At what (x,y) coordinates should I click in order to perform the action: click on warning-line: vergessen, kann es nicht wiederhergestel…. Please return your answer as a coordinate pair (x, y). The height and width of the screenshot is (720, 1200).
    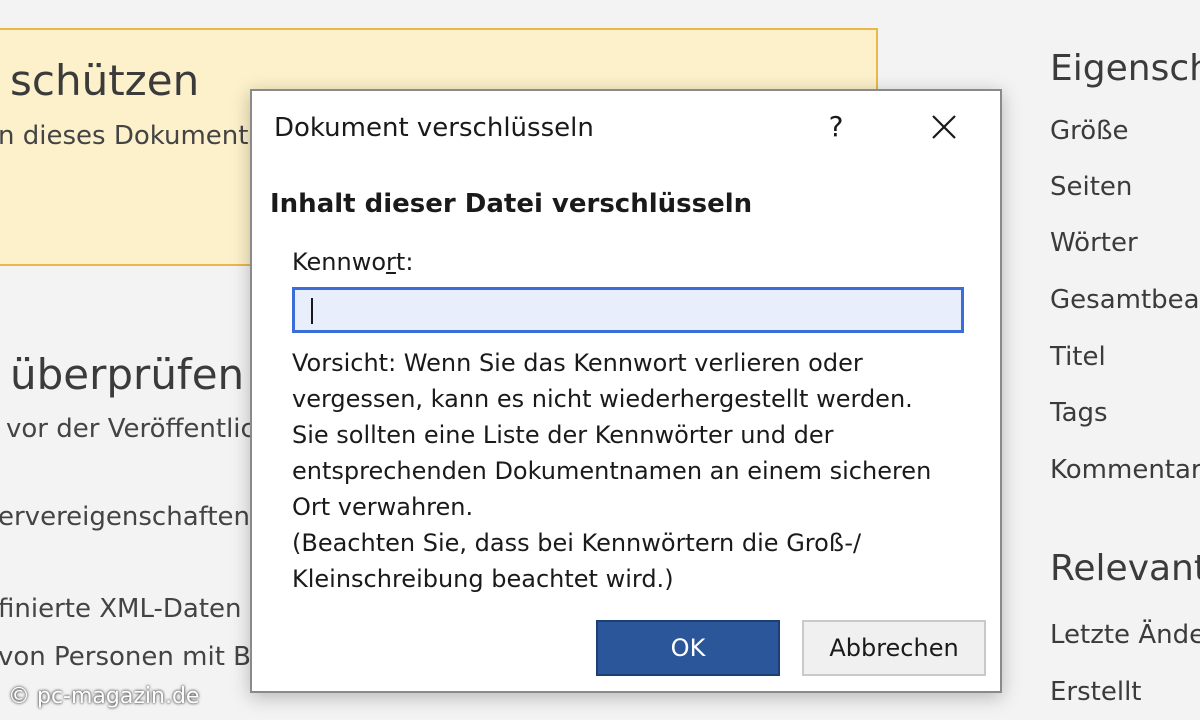
    Looking at the image, I should click on (602, 399).